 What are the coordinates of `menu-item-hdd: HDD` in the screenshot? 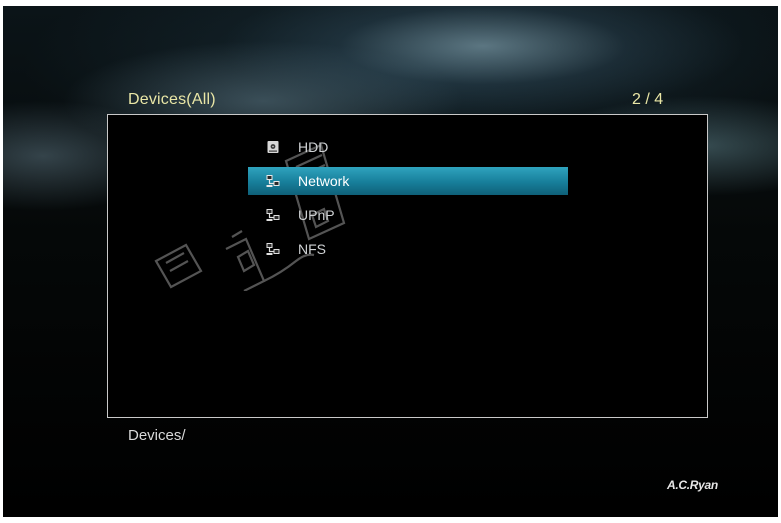 It's located at (408, 147).